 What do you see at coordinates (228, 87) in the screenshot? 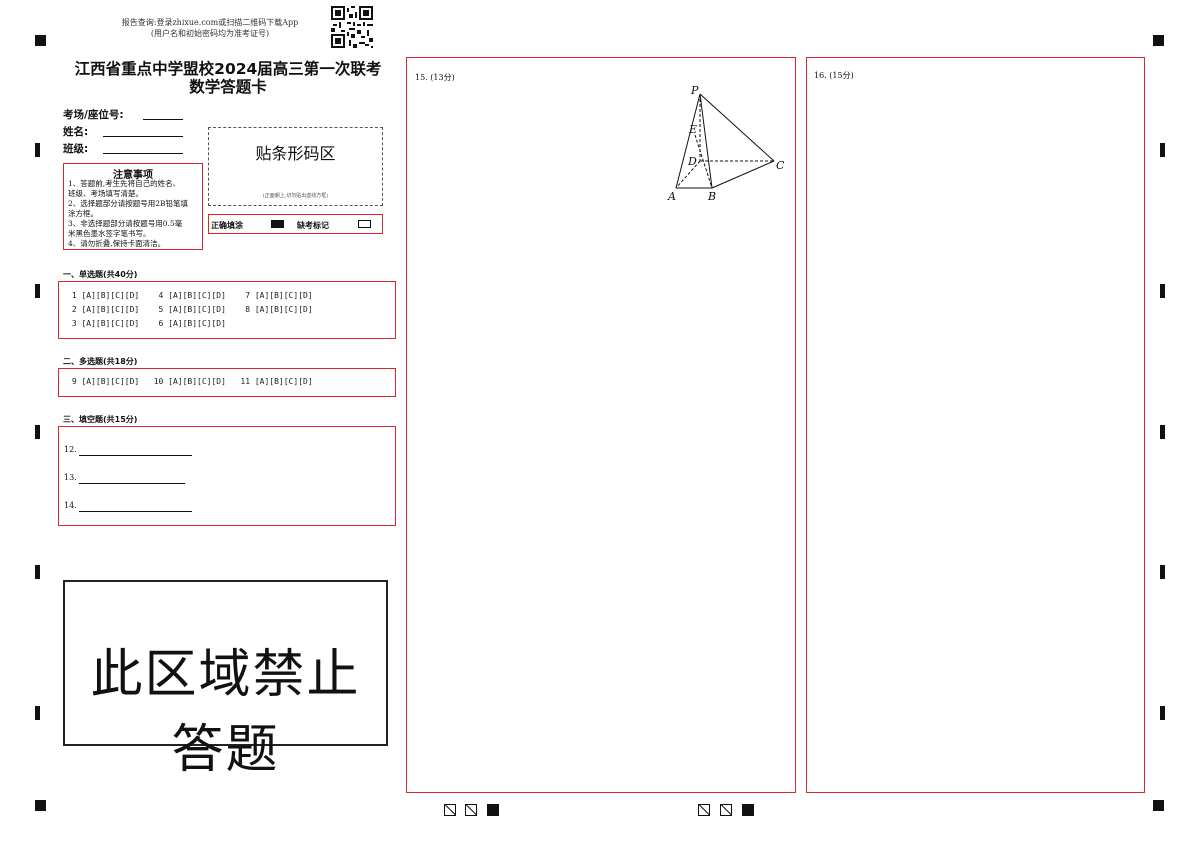
I see `exam-subtitle: 数学答题卡` at bounding box center [228, 87].